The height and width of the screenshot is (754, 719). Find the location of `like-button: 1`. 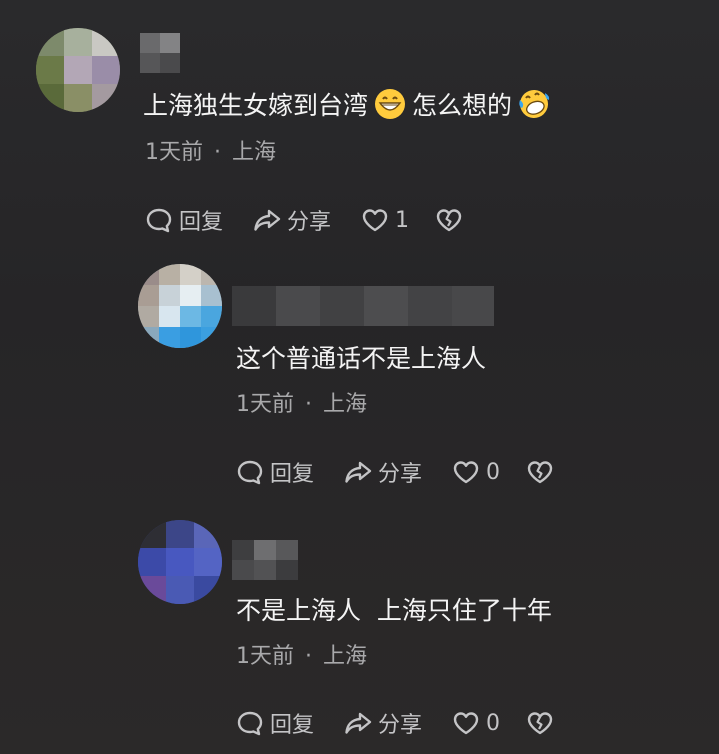

like-button: 1 is located at coordinates (385, 220).